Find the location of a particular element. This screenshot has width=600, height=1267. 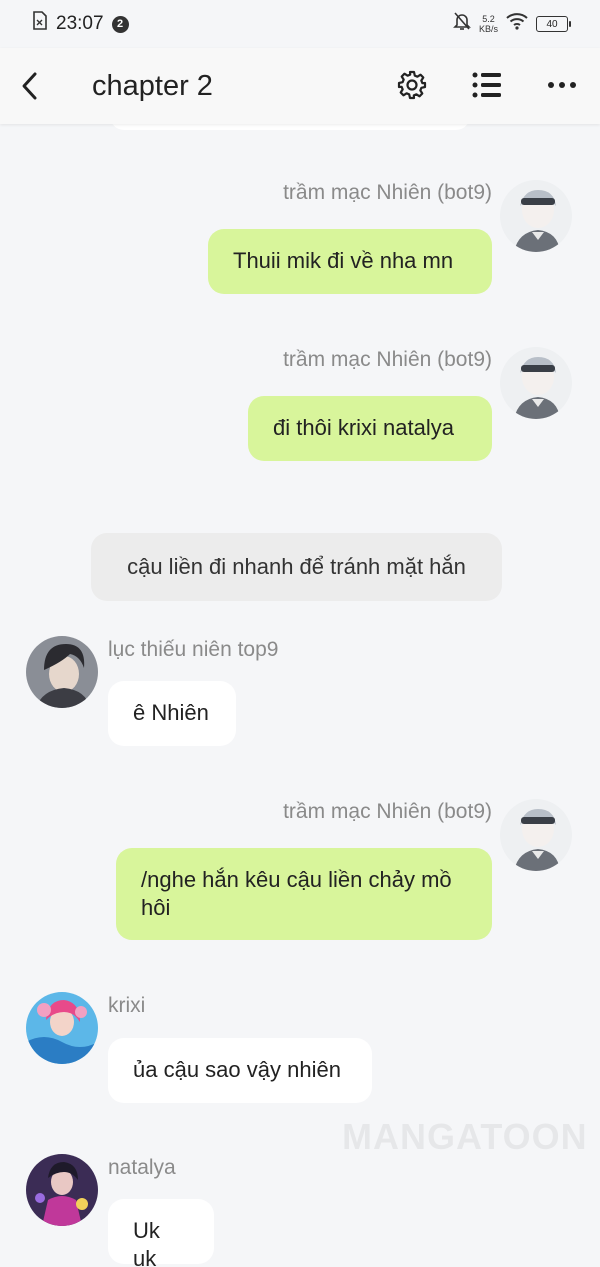

message-bubble: /nghe hắn kêu cậu liền chảy mồ hôi is located at coordinates (304, 894).